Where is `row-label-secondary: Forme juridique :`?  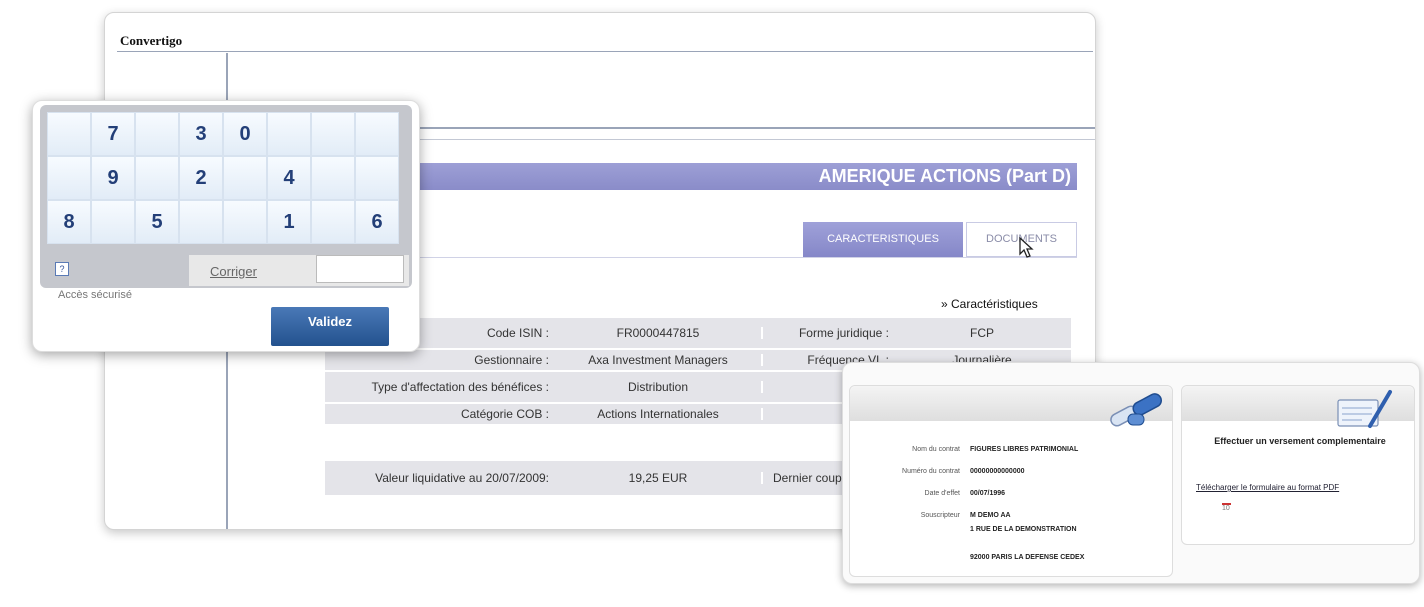 row-label-secondary: Forme juridique : is located at coordinates (843, 333).